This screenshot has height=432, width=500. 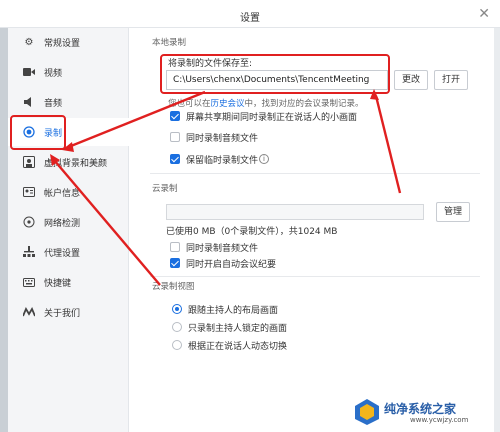 What do you see at coordinates (367, 412) in the screenshot?
I see `watermark-icon` at bounding box center [367, 412].